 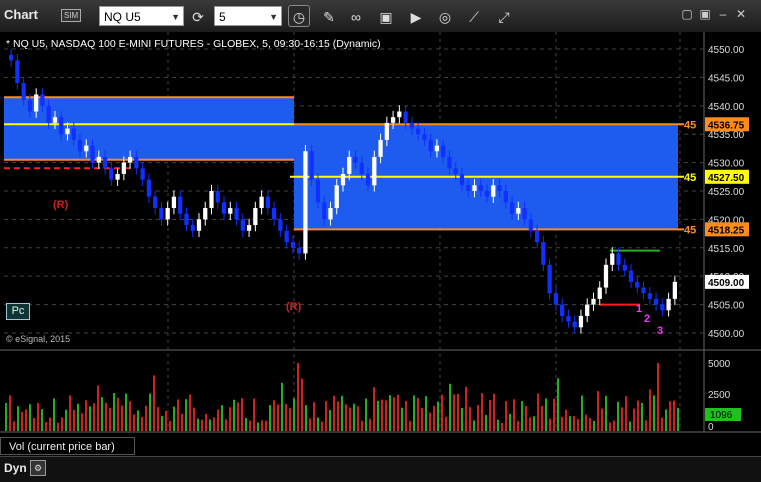 What do you see at coordinates (726, 283) in the screenshot?
I see `price-marker-label: 4509.00` at bounding box center [726, 283].